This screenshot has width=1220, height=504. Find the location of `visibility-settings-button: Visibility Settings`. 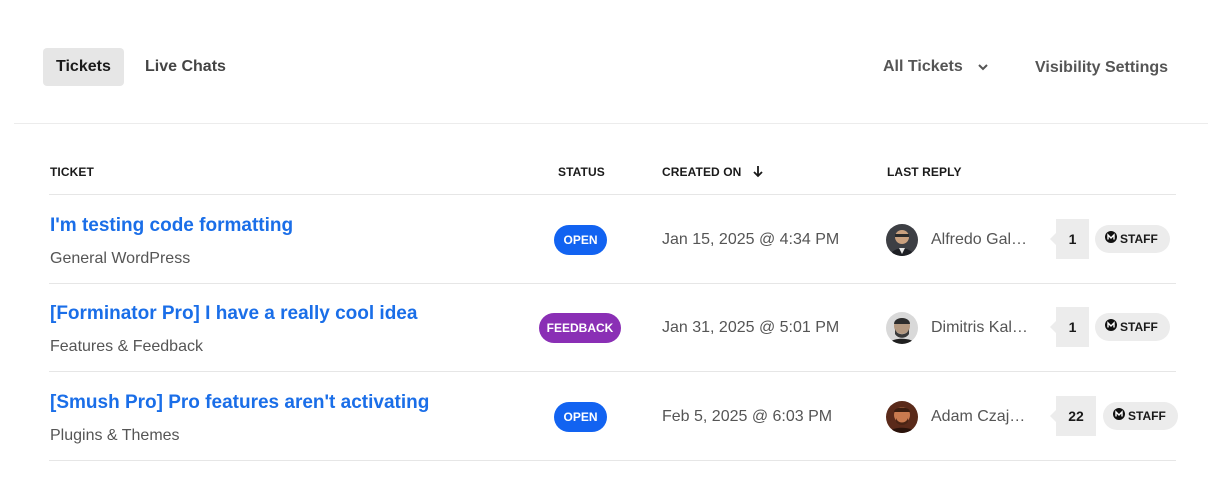

visibility-settings-button: Visibility Settings is located at coordinates (1101, 68).